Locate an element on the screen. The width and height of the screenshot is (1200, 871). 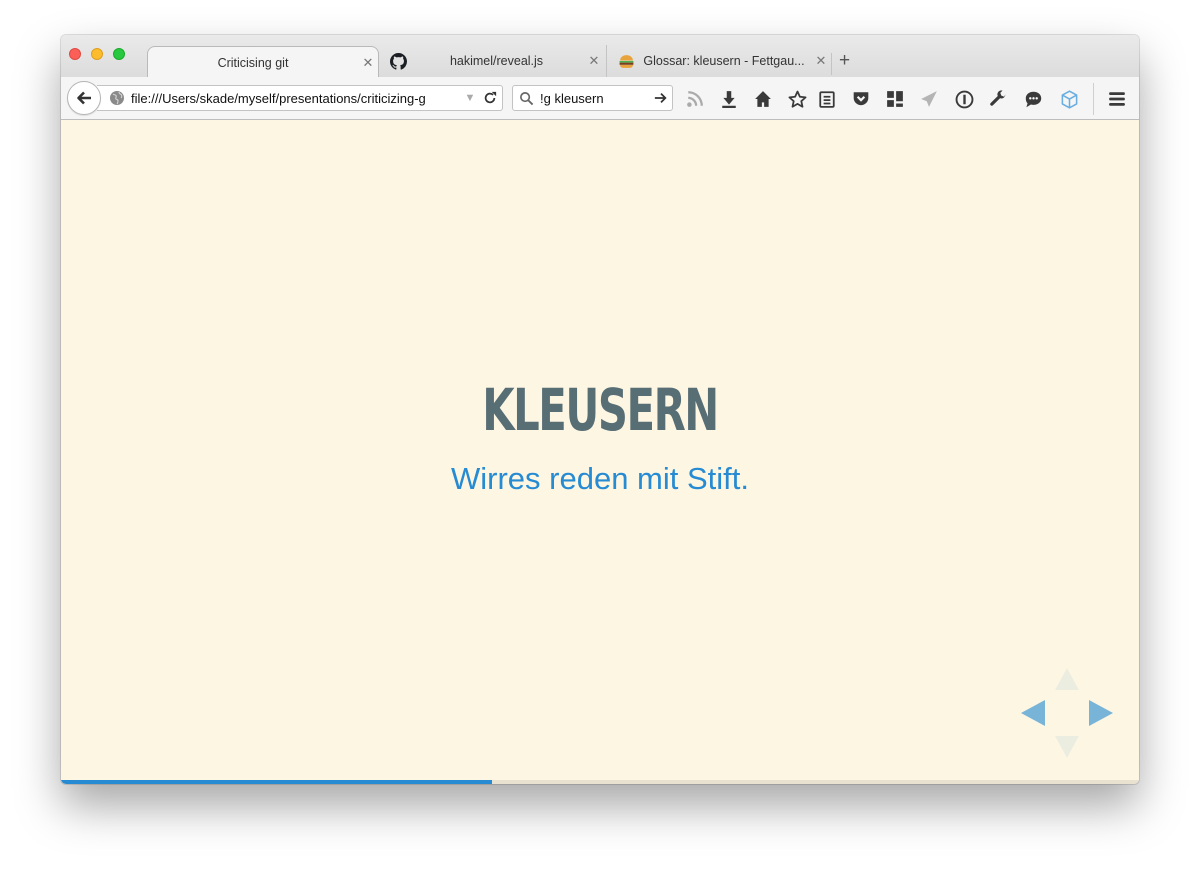
search-box: !g kleusern is located at coordinates (592, 98).